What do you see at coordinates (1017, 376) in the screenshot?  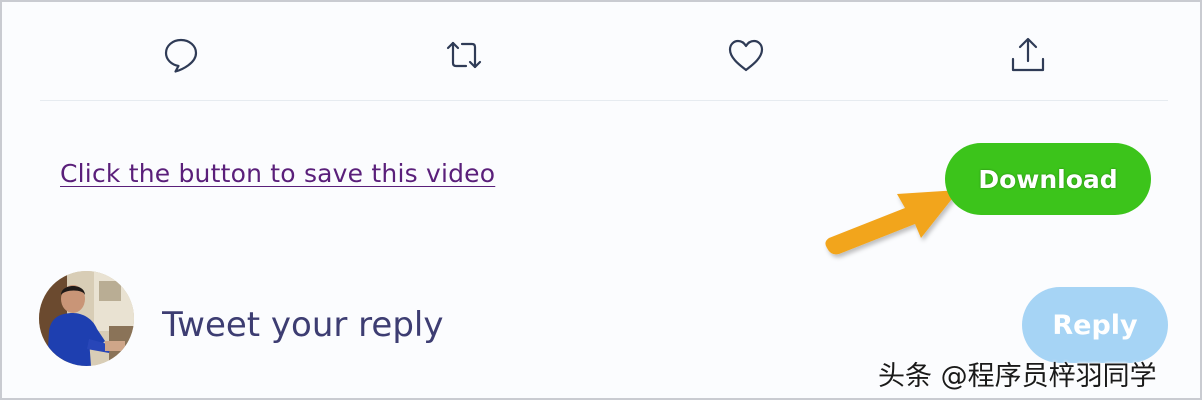 I see `watermark-text: 头条 @程序员梓羽同学` at bounding box center [1017, 376].